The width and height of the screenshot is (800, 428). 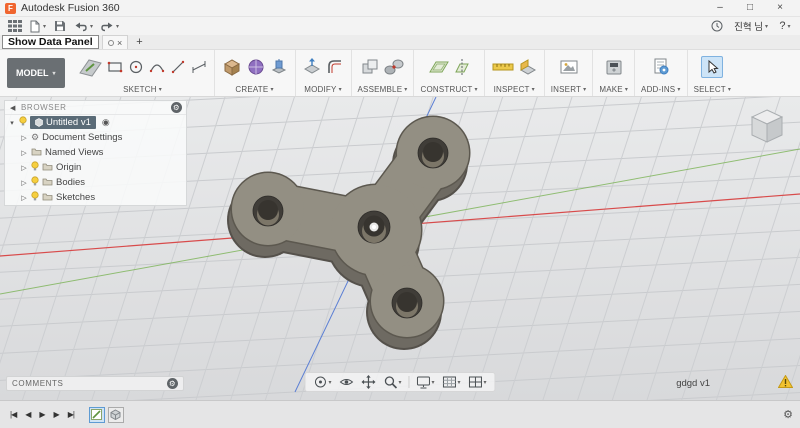 What do you see at coordinates (503, 67) in the screenshot?
I see `measure-icon` at bounding box center [503, 67].